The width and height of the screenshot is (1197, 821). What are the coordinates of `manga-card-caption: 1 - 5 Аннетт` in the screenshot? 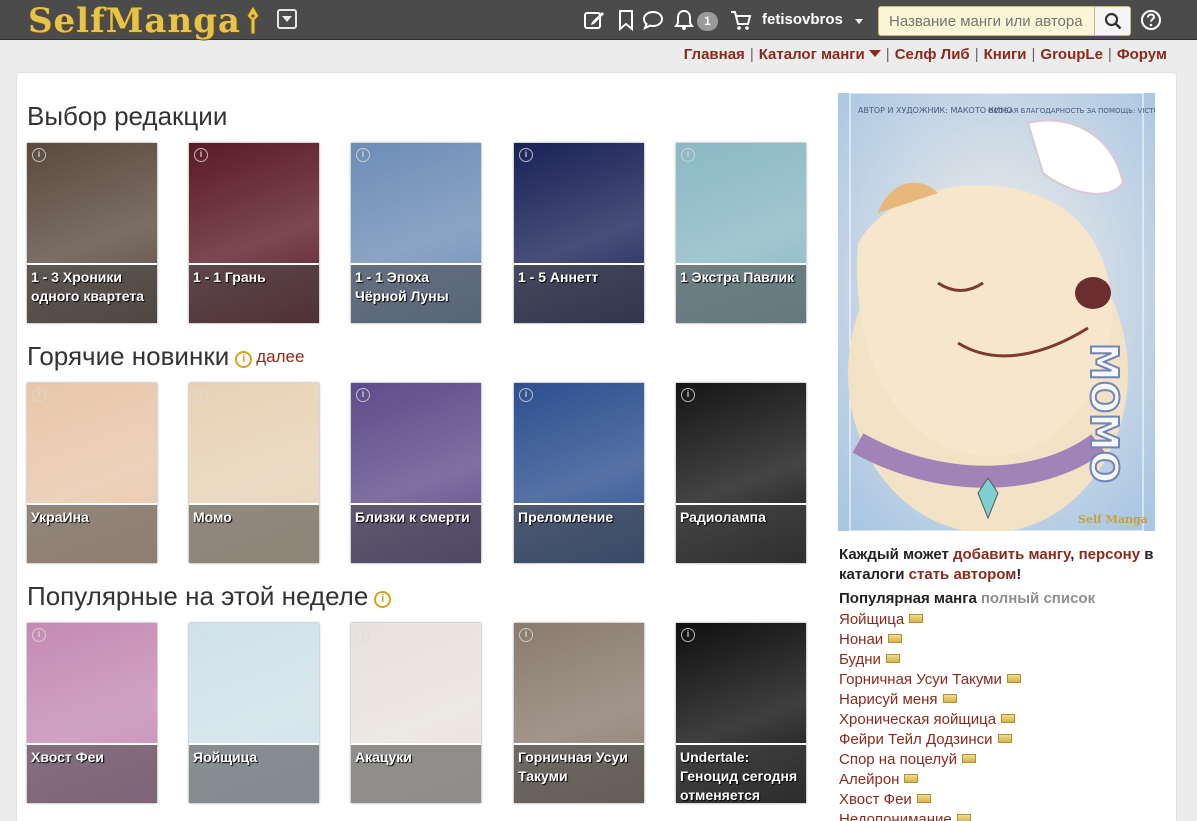 It's located at (579, 293).